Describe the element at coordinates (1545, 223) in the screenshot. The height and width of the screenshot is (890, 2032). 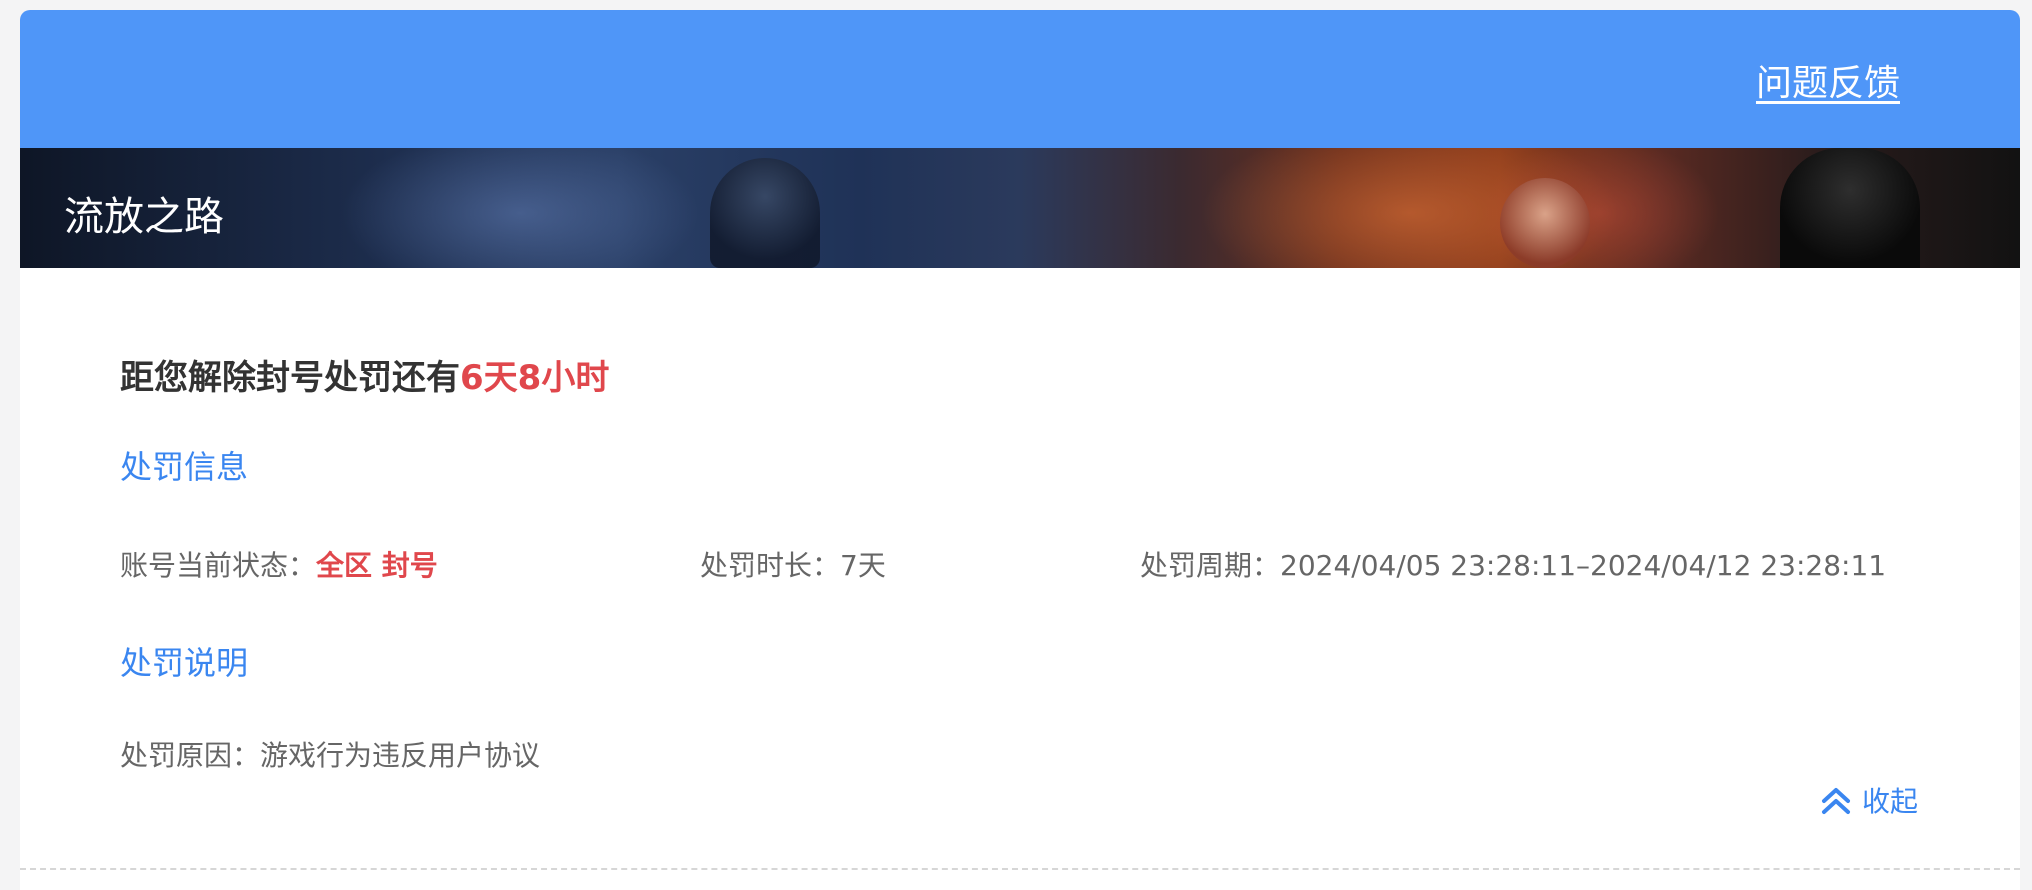
I see `banner-art-redhair-figure` at that location.